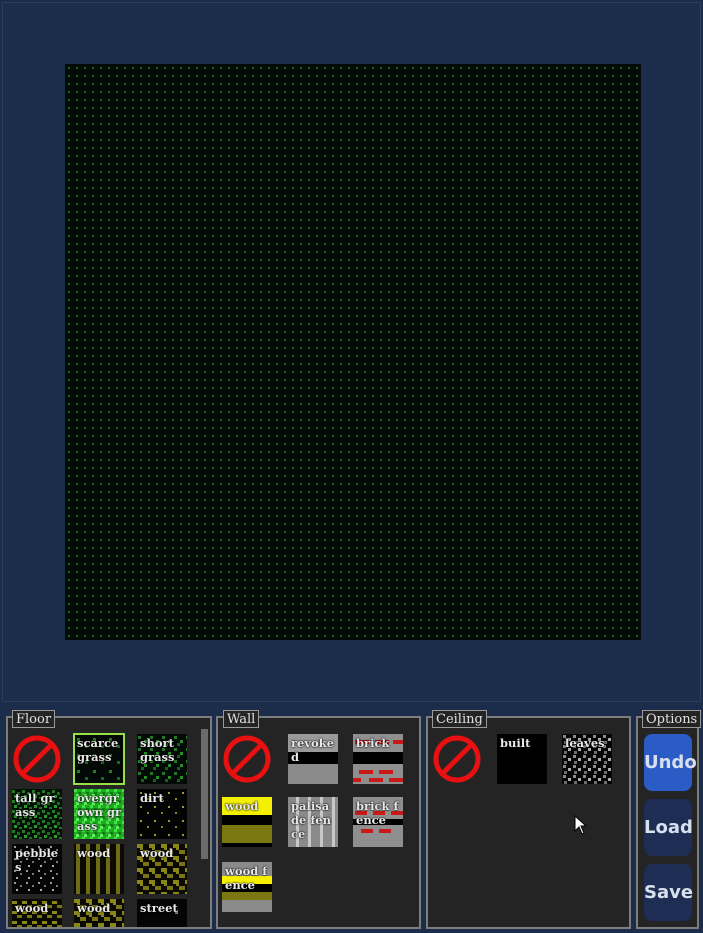 Image resolution: width=703 pixels, height=933 pixels. Describe the element at coordinates (152, 798) in the screenshot. I see `tile-label: dirt` at that location.